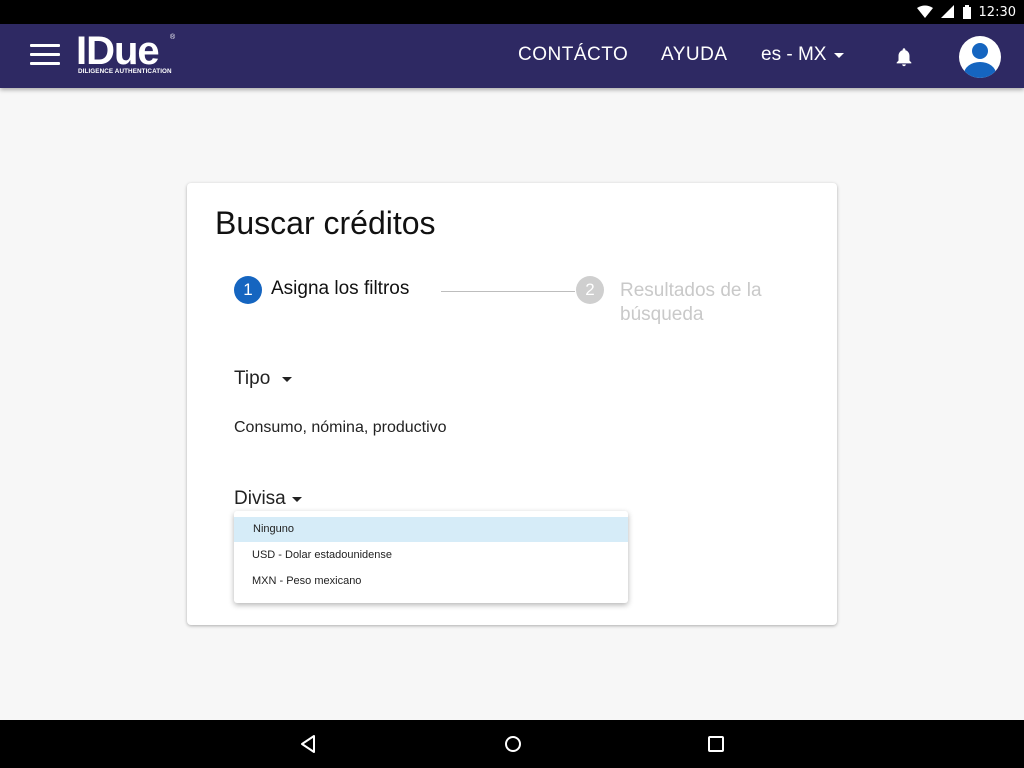  I want to click on signal-icon, so click(947, 11).